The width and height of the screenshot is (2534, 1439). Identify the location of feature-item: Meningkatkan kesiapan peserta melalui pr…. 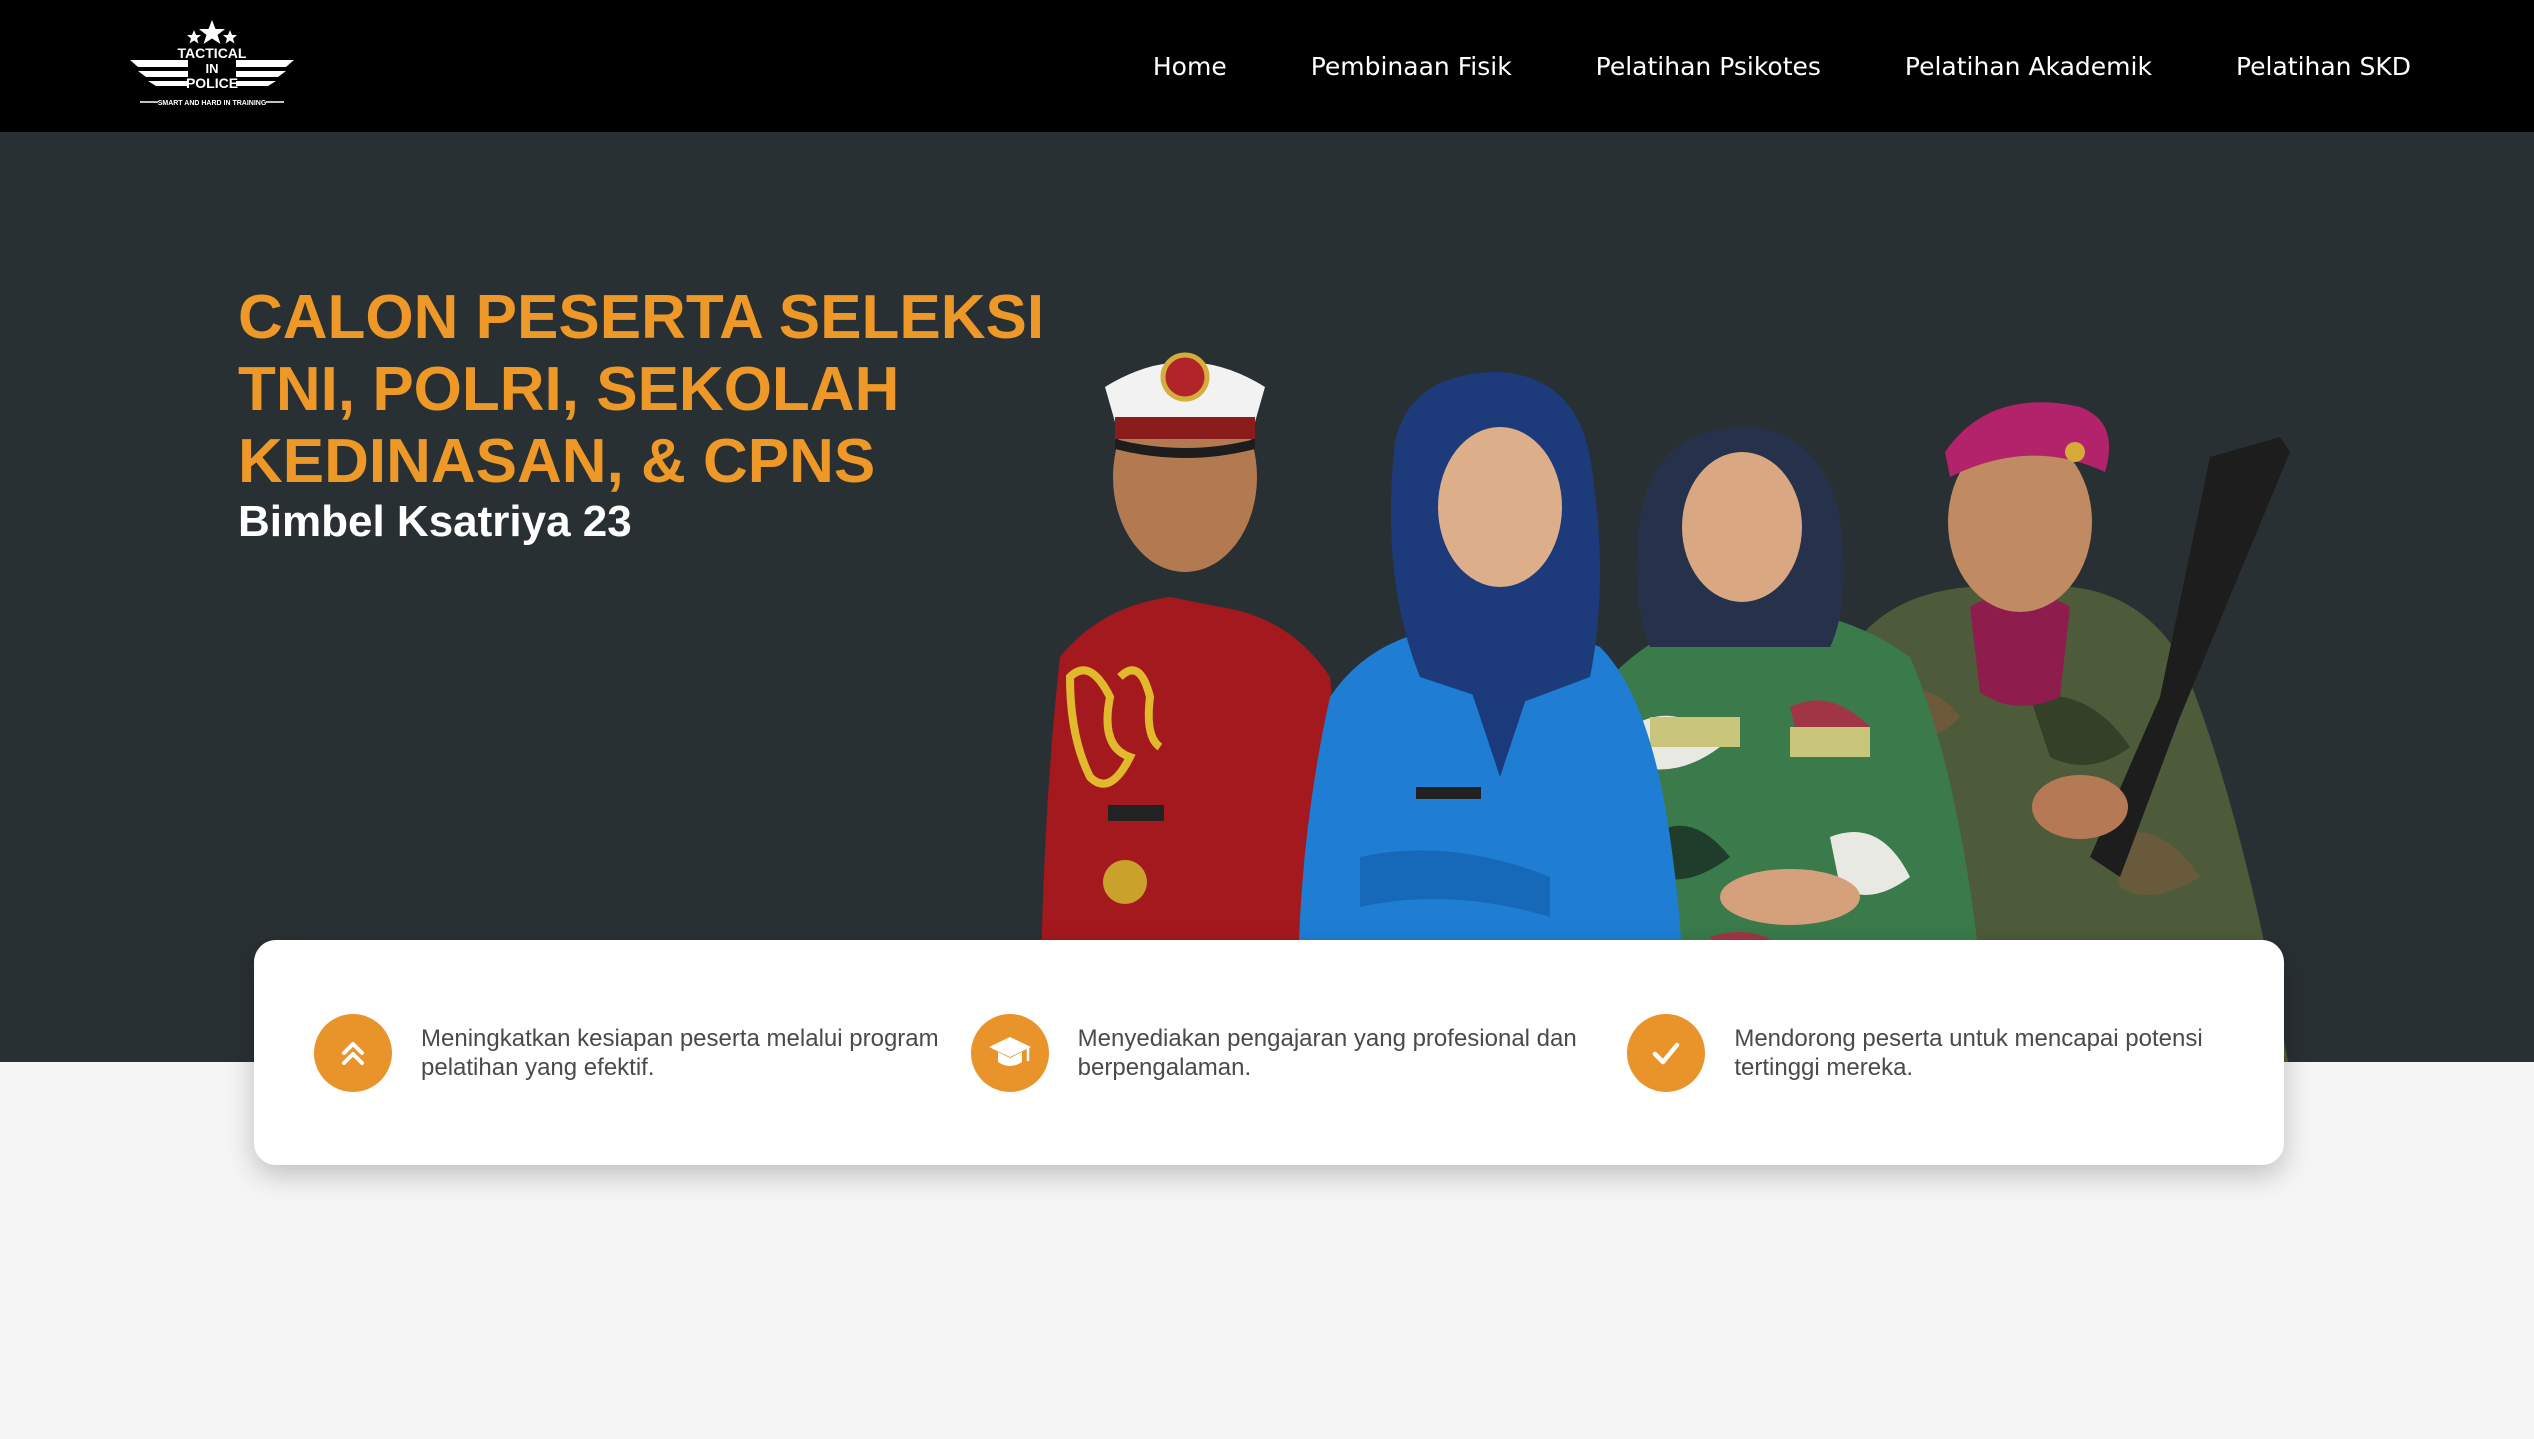
(642, 1052).